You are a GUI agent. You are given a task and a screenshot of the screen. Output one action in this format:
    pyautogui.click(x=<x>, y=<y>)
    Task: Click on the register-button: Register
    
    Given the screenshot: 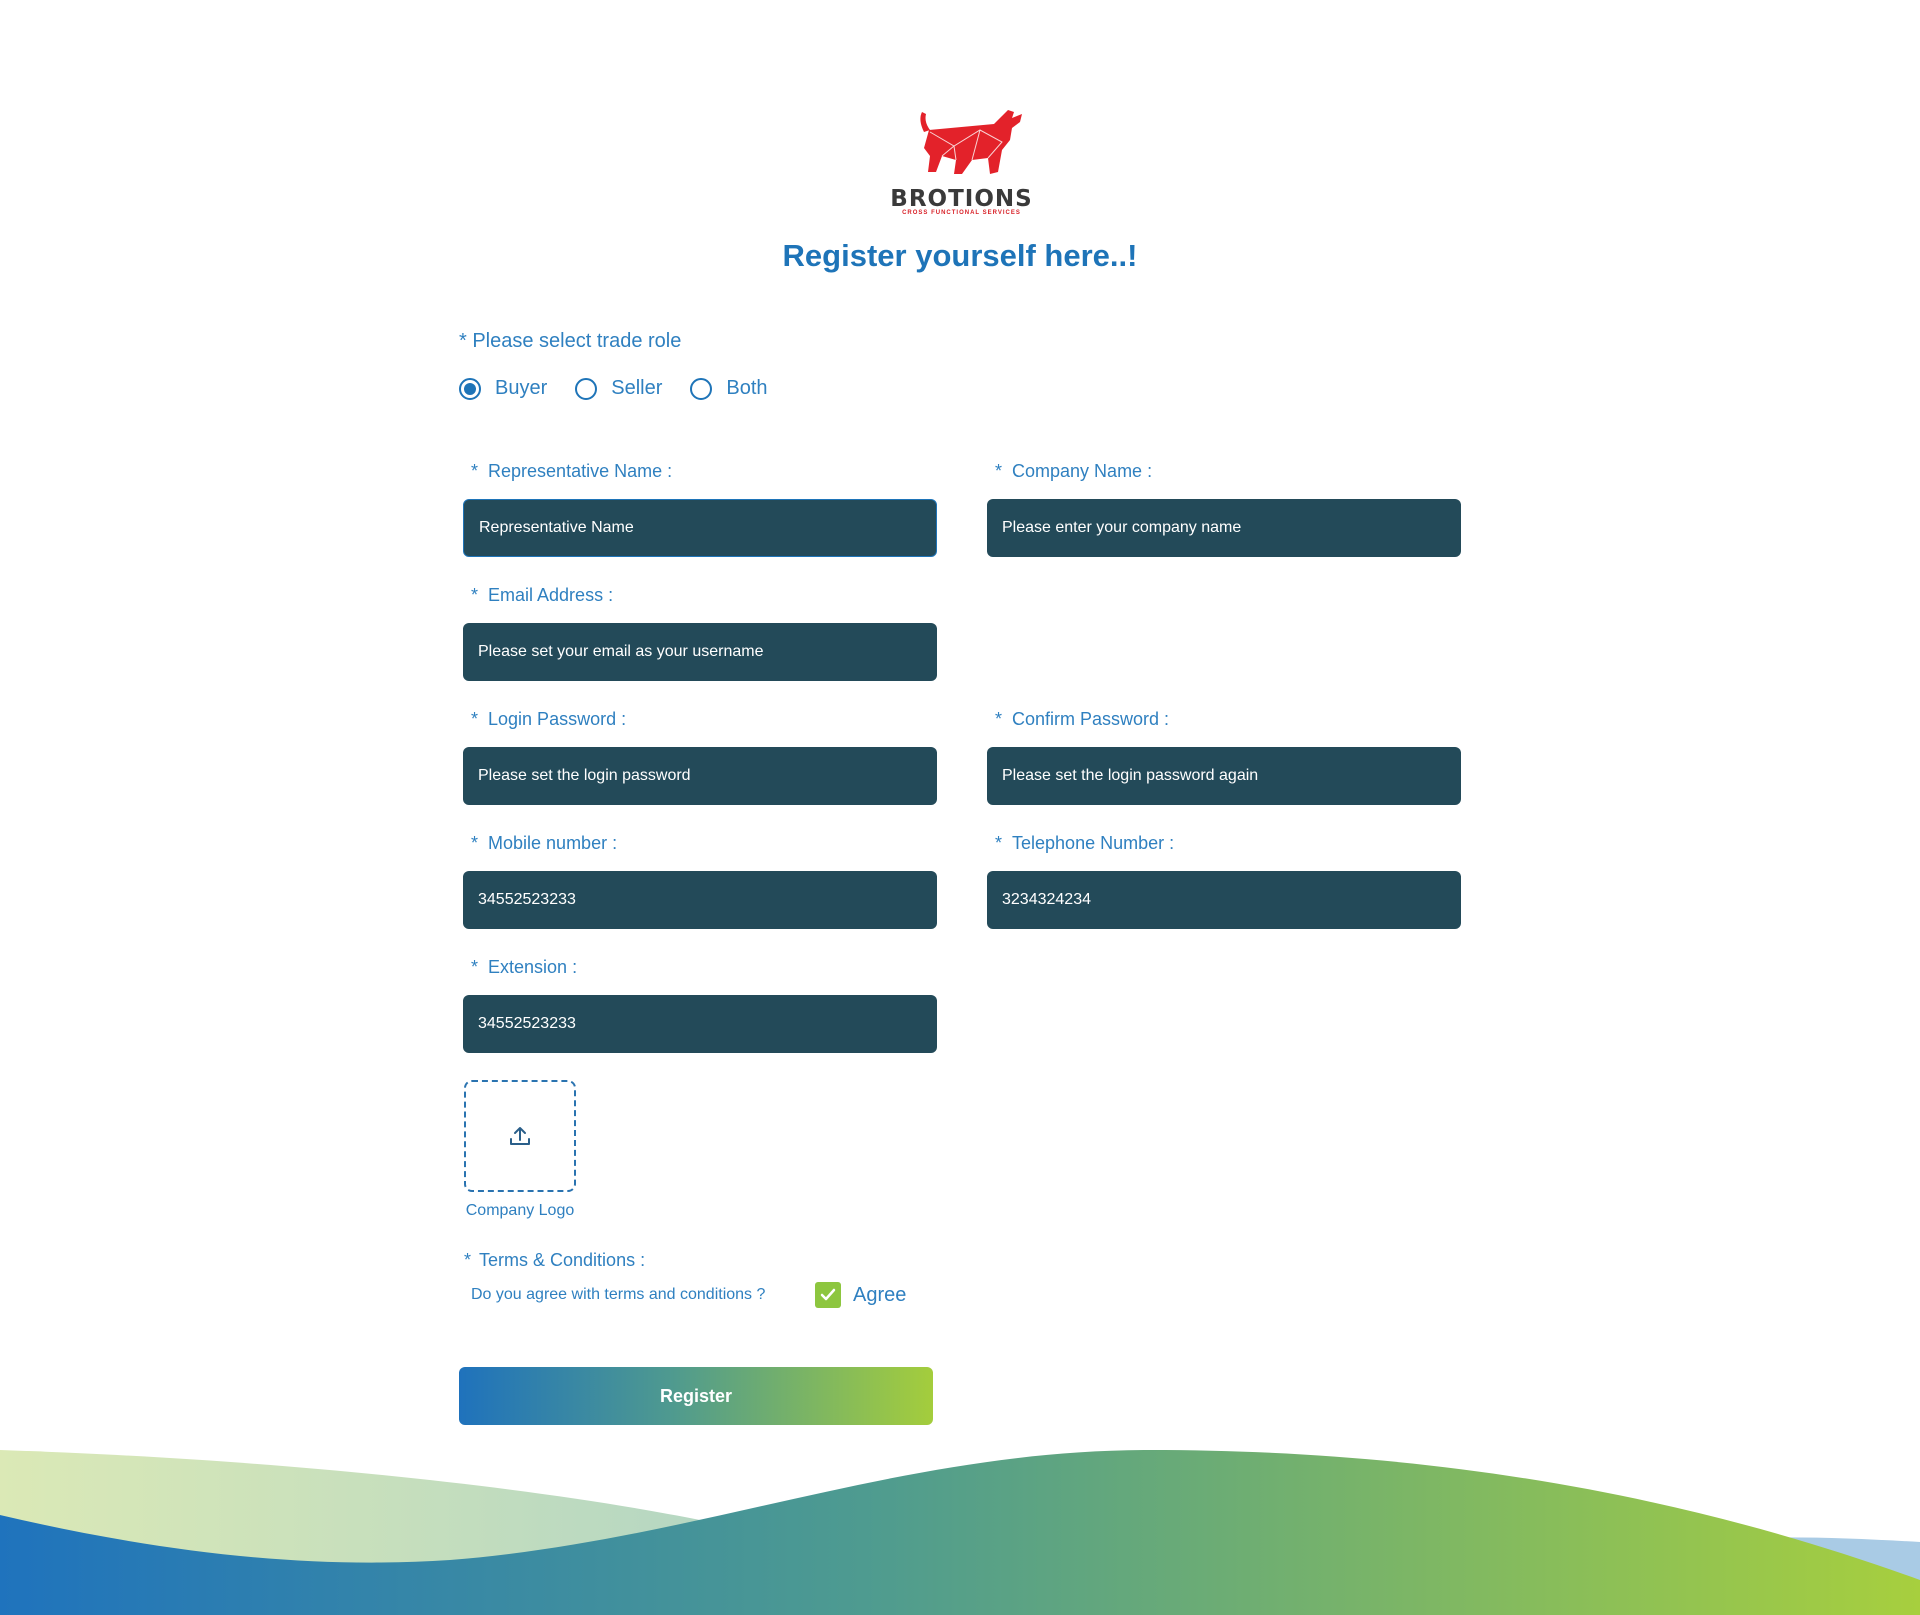 What is the action you would take?
    pyautogui.click(x=696, y=1396)
    